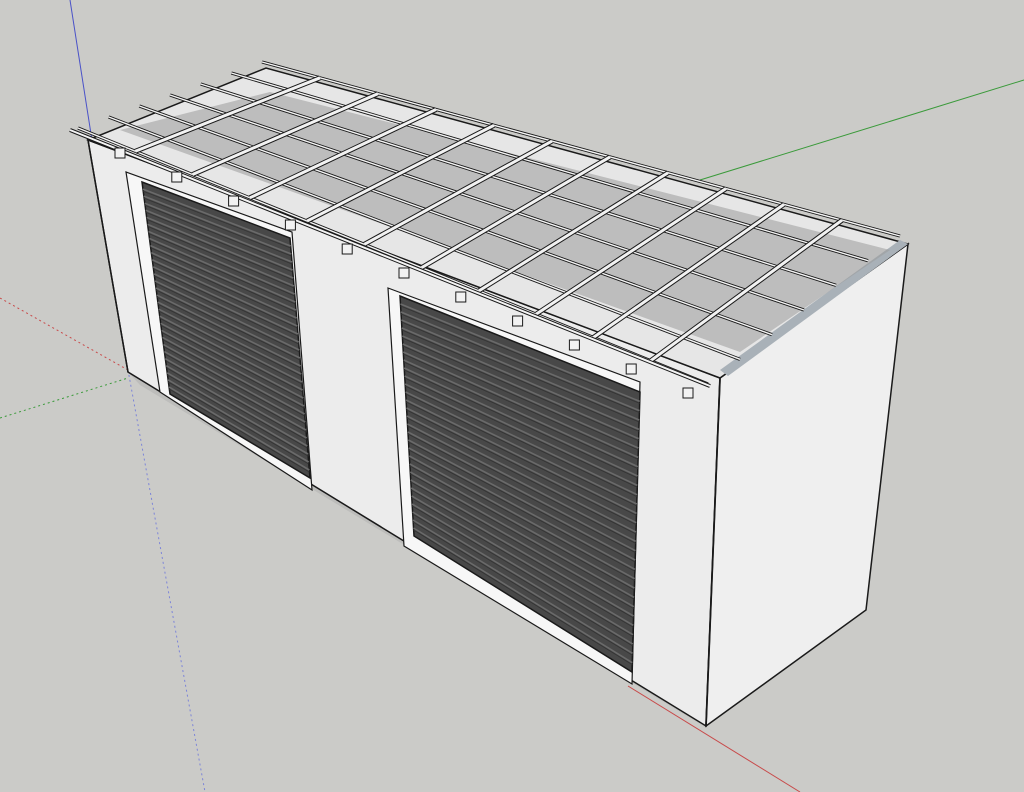 The width and height of the screenshot is (1024, 792). I want to click on red-axis-upper, so click(64, 334).